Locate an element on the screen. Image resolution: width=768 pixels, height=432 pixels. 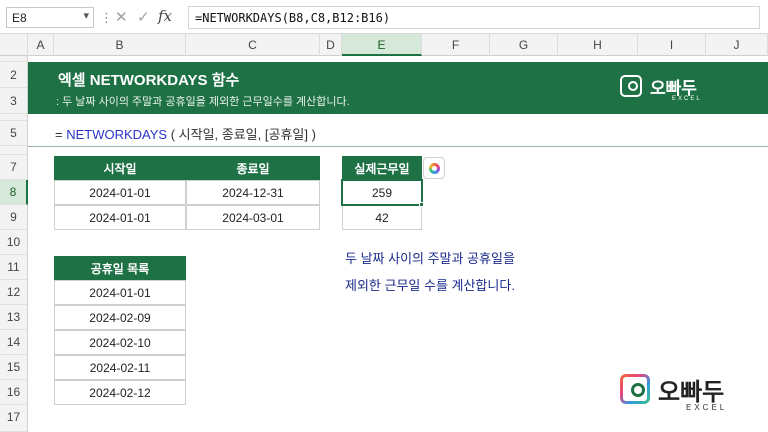
banner-subtitle: : 두 날짜 사이의 주말과 공휴일을 제외한 근무일수를 계산합니다. is located at coordinates (203, 102).